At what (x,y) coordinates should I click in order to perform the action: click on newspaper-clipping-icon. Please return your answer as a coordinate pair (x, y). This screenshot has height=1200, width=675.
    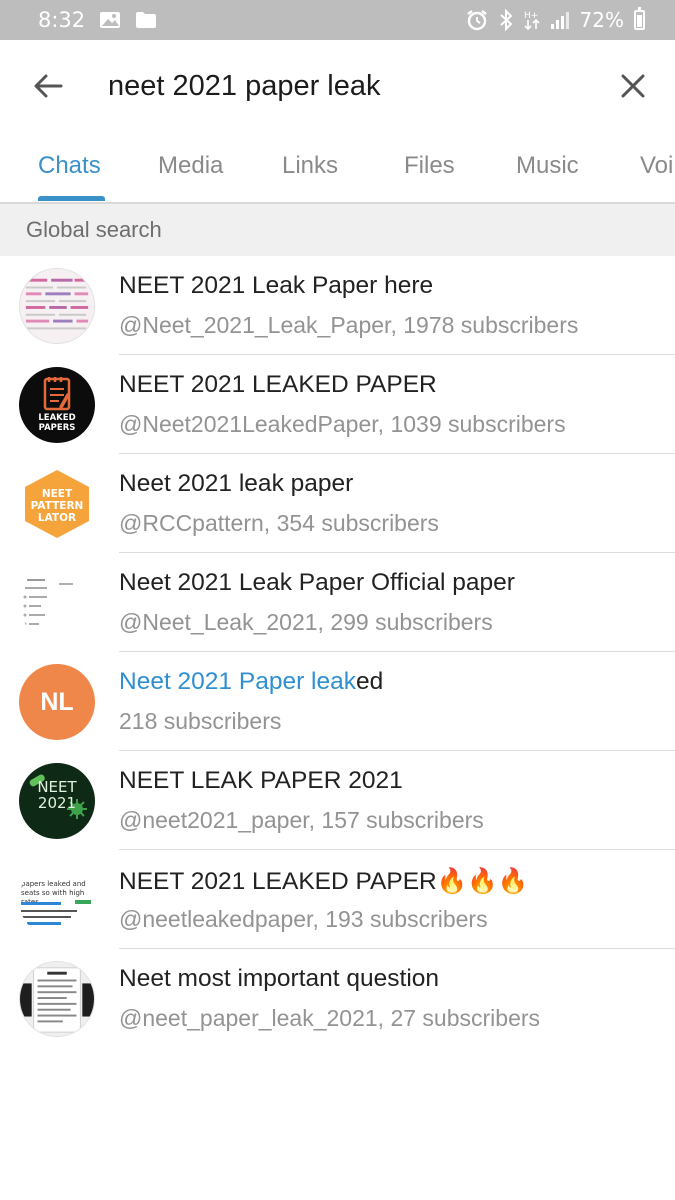
    Looking at the image, I should click on (57, 306).